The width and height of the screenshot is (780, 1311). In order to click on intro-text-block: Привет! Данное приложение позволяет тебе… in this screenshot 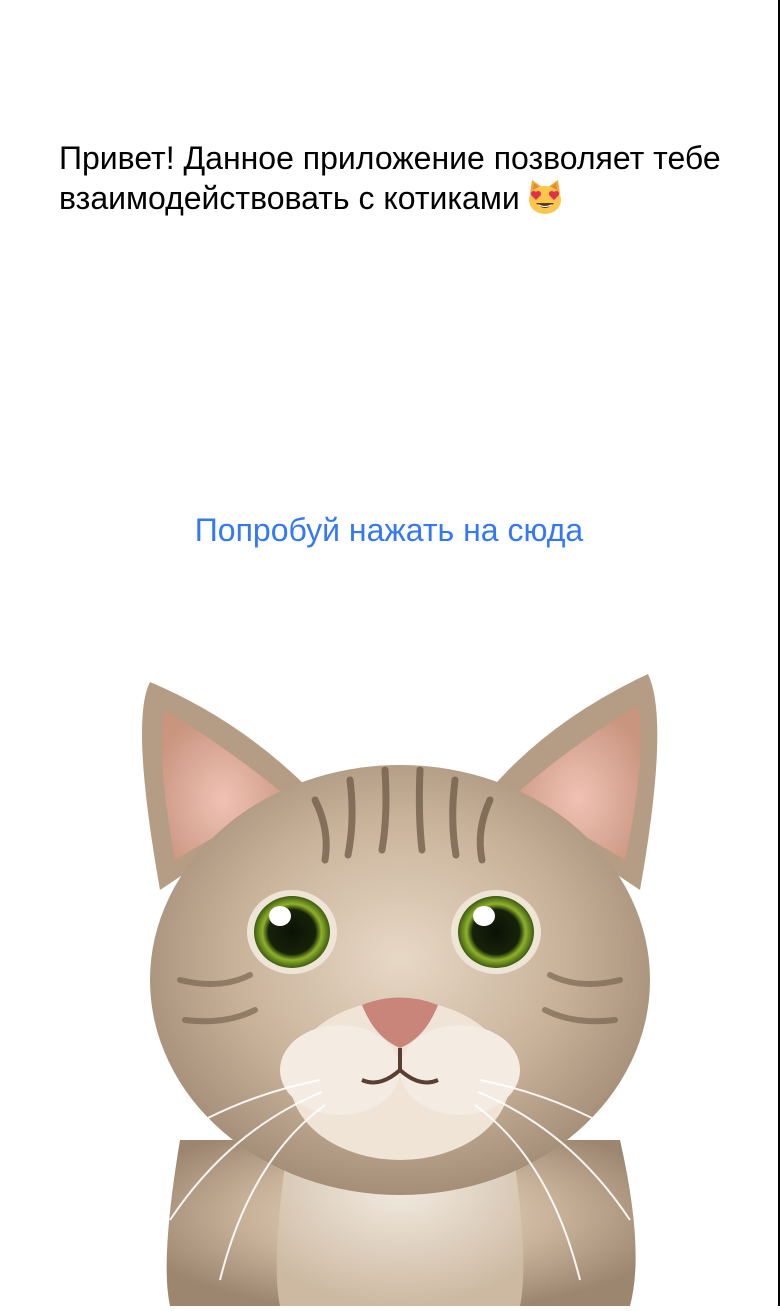, I will do `click(399, 181)`.